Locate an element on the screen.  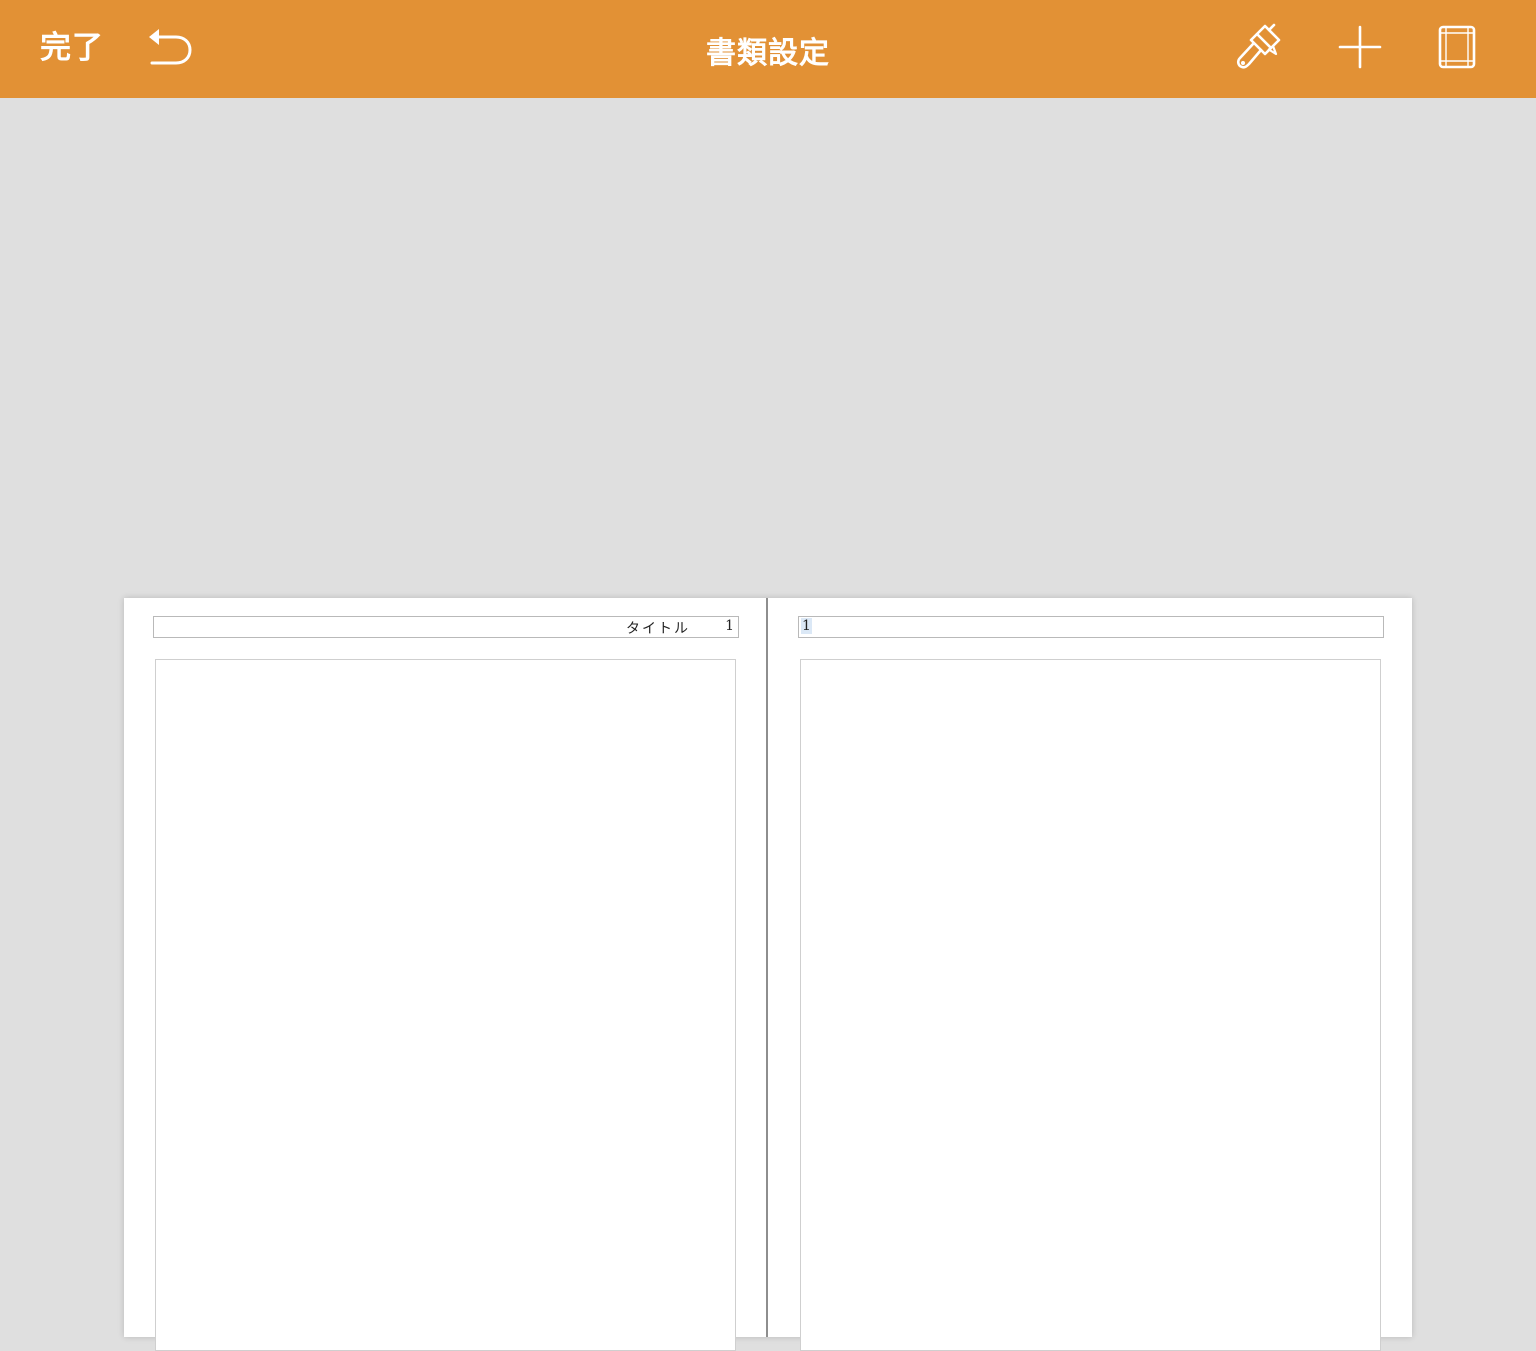
plus-icon is located at coordinates (1360, 47).